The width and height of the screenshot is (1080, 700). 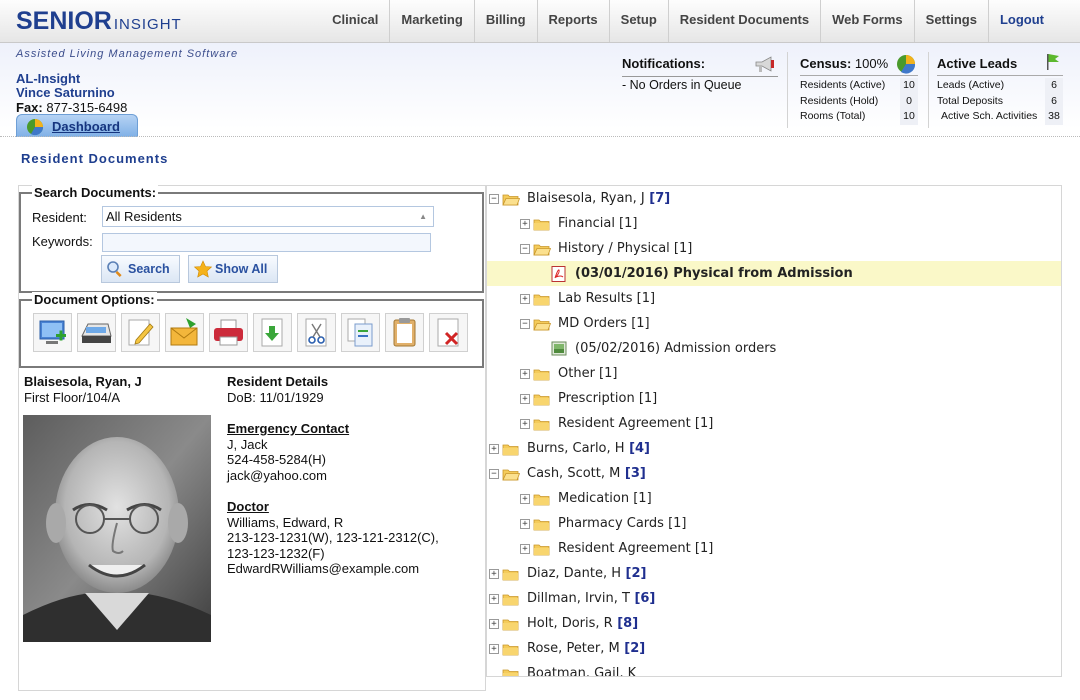 I want to click on tree-folder-item: − History / Physical [1], so click(x=774, y=248).